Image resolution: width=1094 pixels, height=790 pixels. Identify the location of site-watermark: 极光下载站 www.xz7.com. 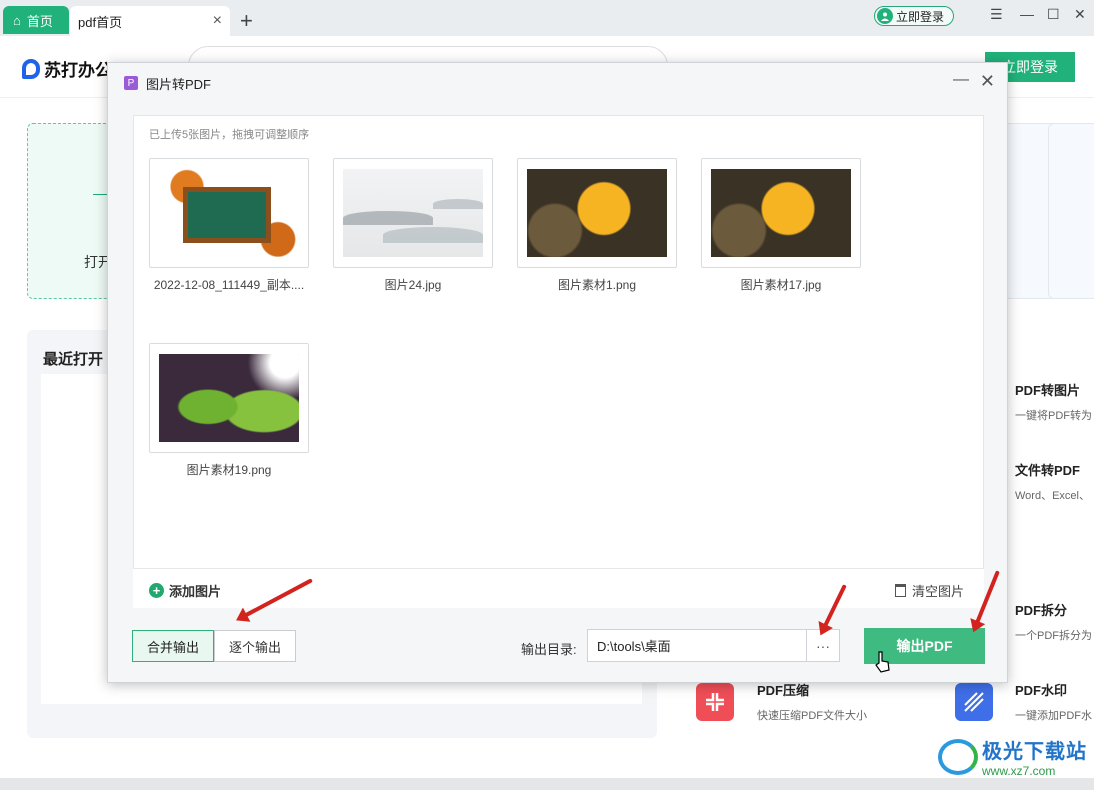
(1012, 756).